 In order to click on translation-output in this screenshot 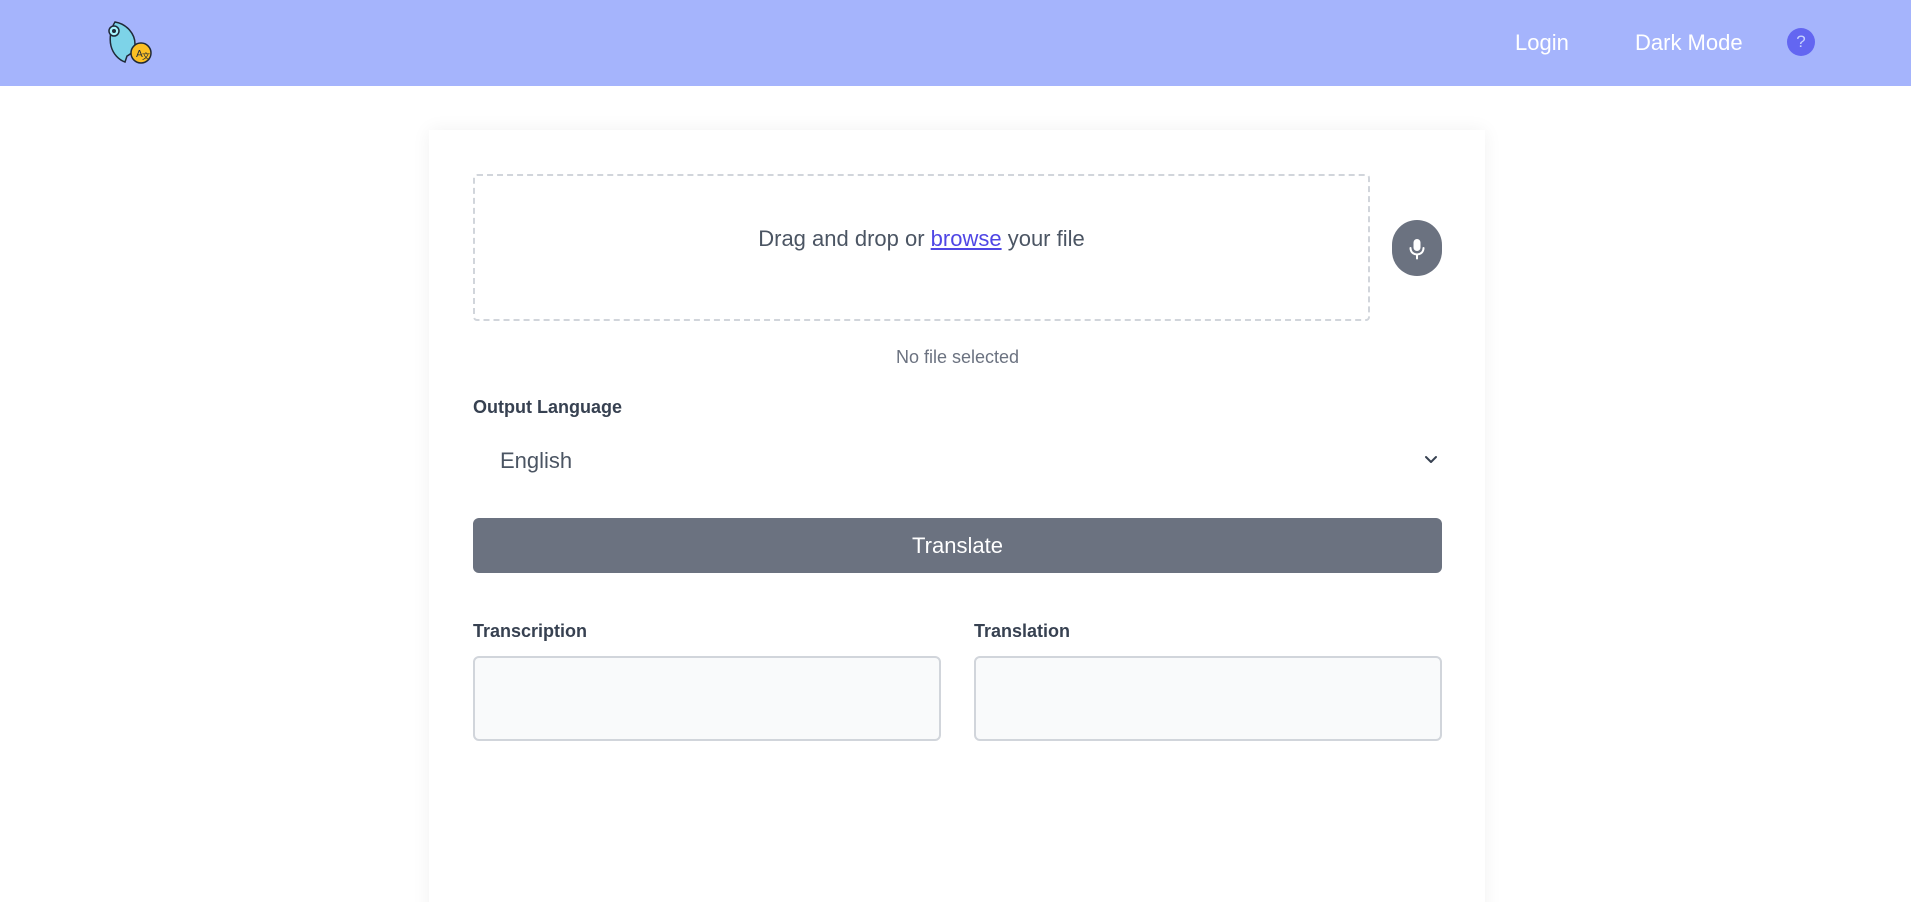, I will do `click(1208, 698)`.